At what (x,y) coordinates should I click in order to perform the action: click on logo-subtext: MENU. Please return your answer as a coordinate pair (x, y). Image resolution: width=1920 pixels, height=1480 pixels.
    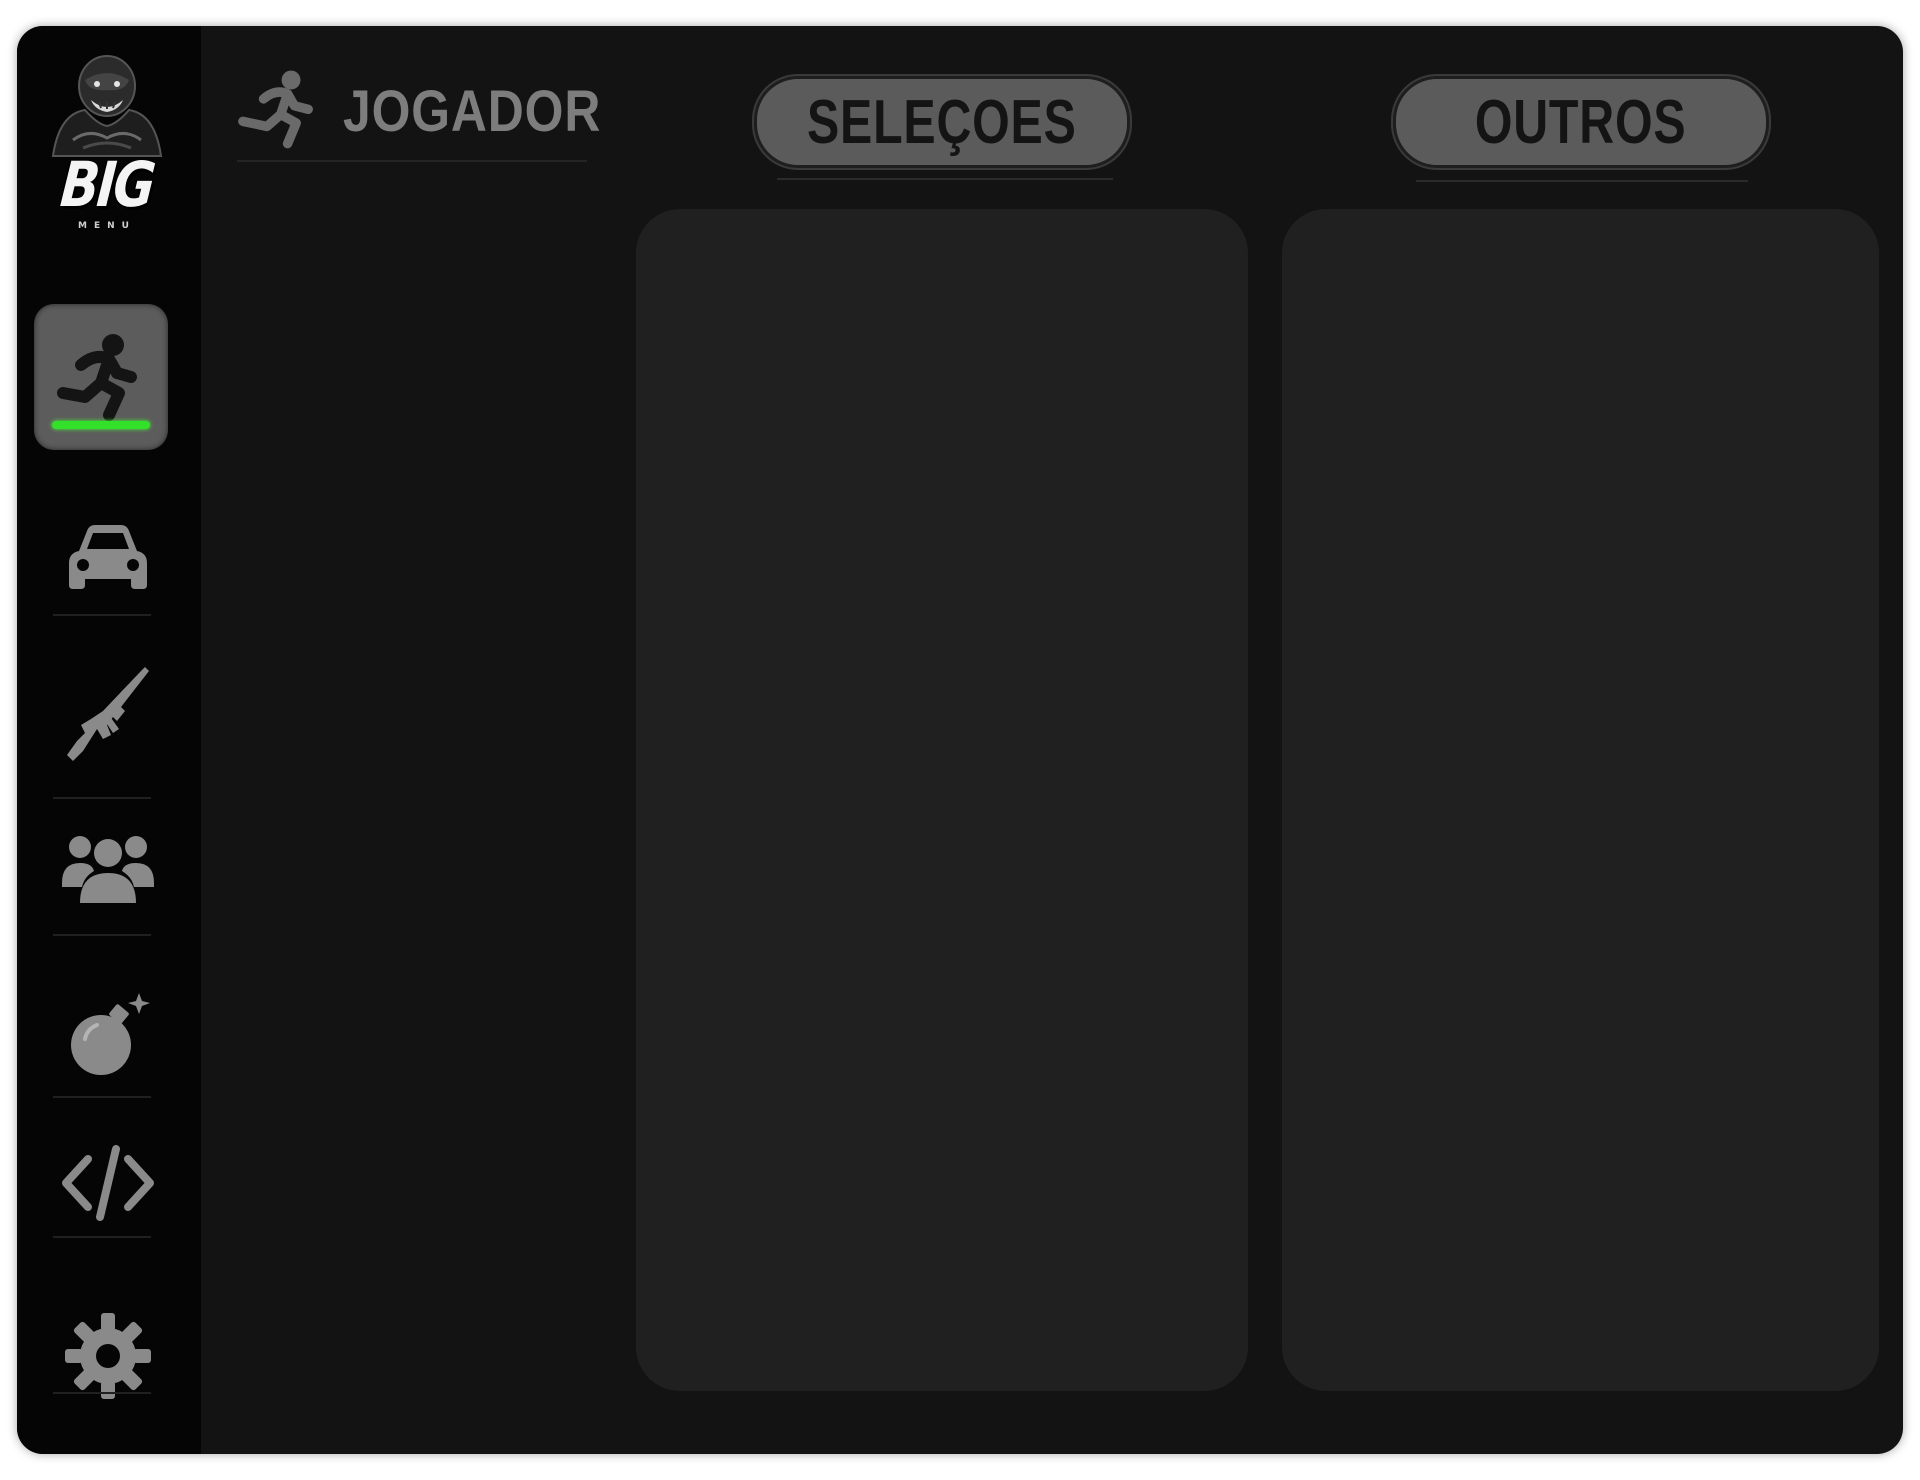
    Looking at the image, I should click on (107, 226).